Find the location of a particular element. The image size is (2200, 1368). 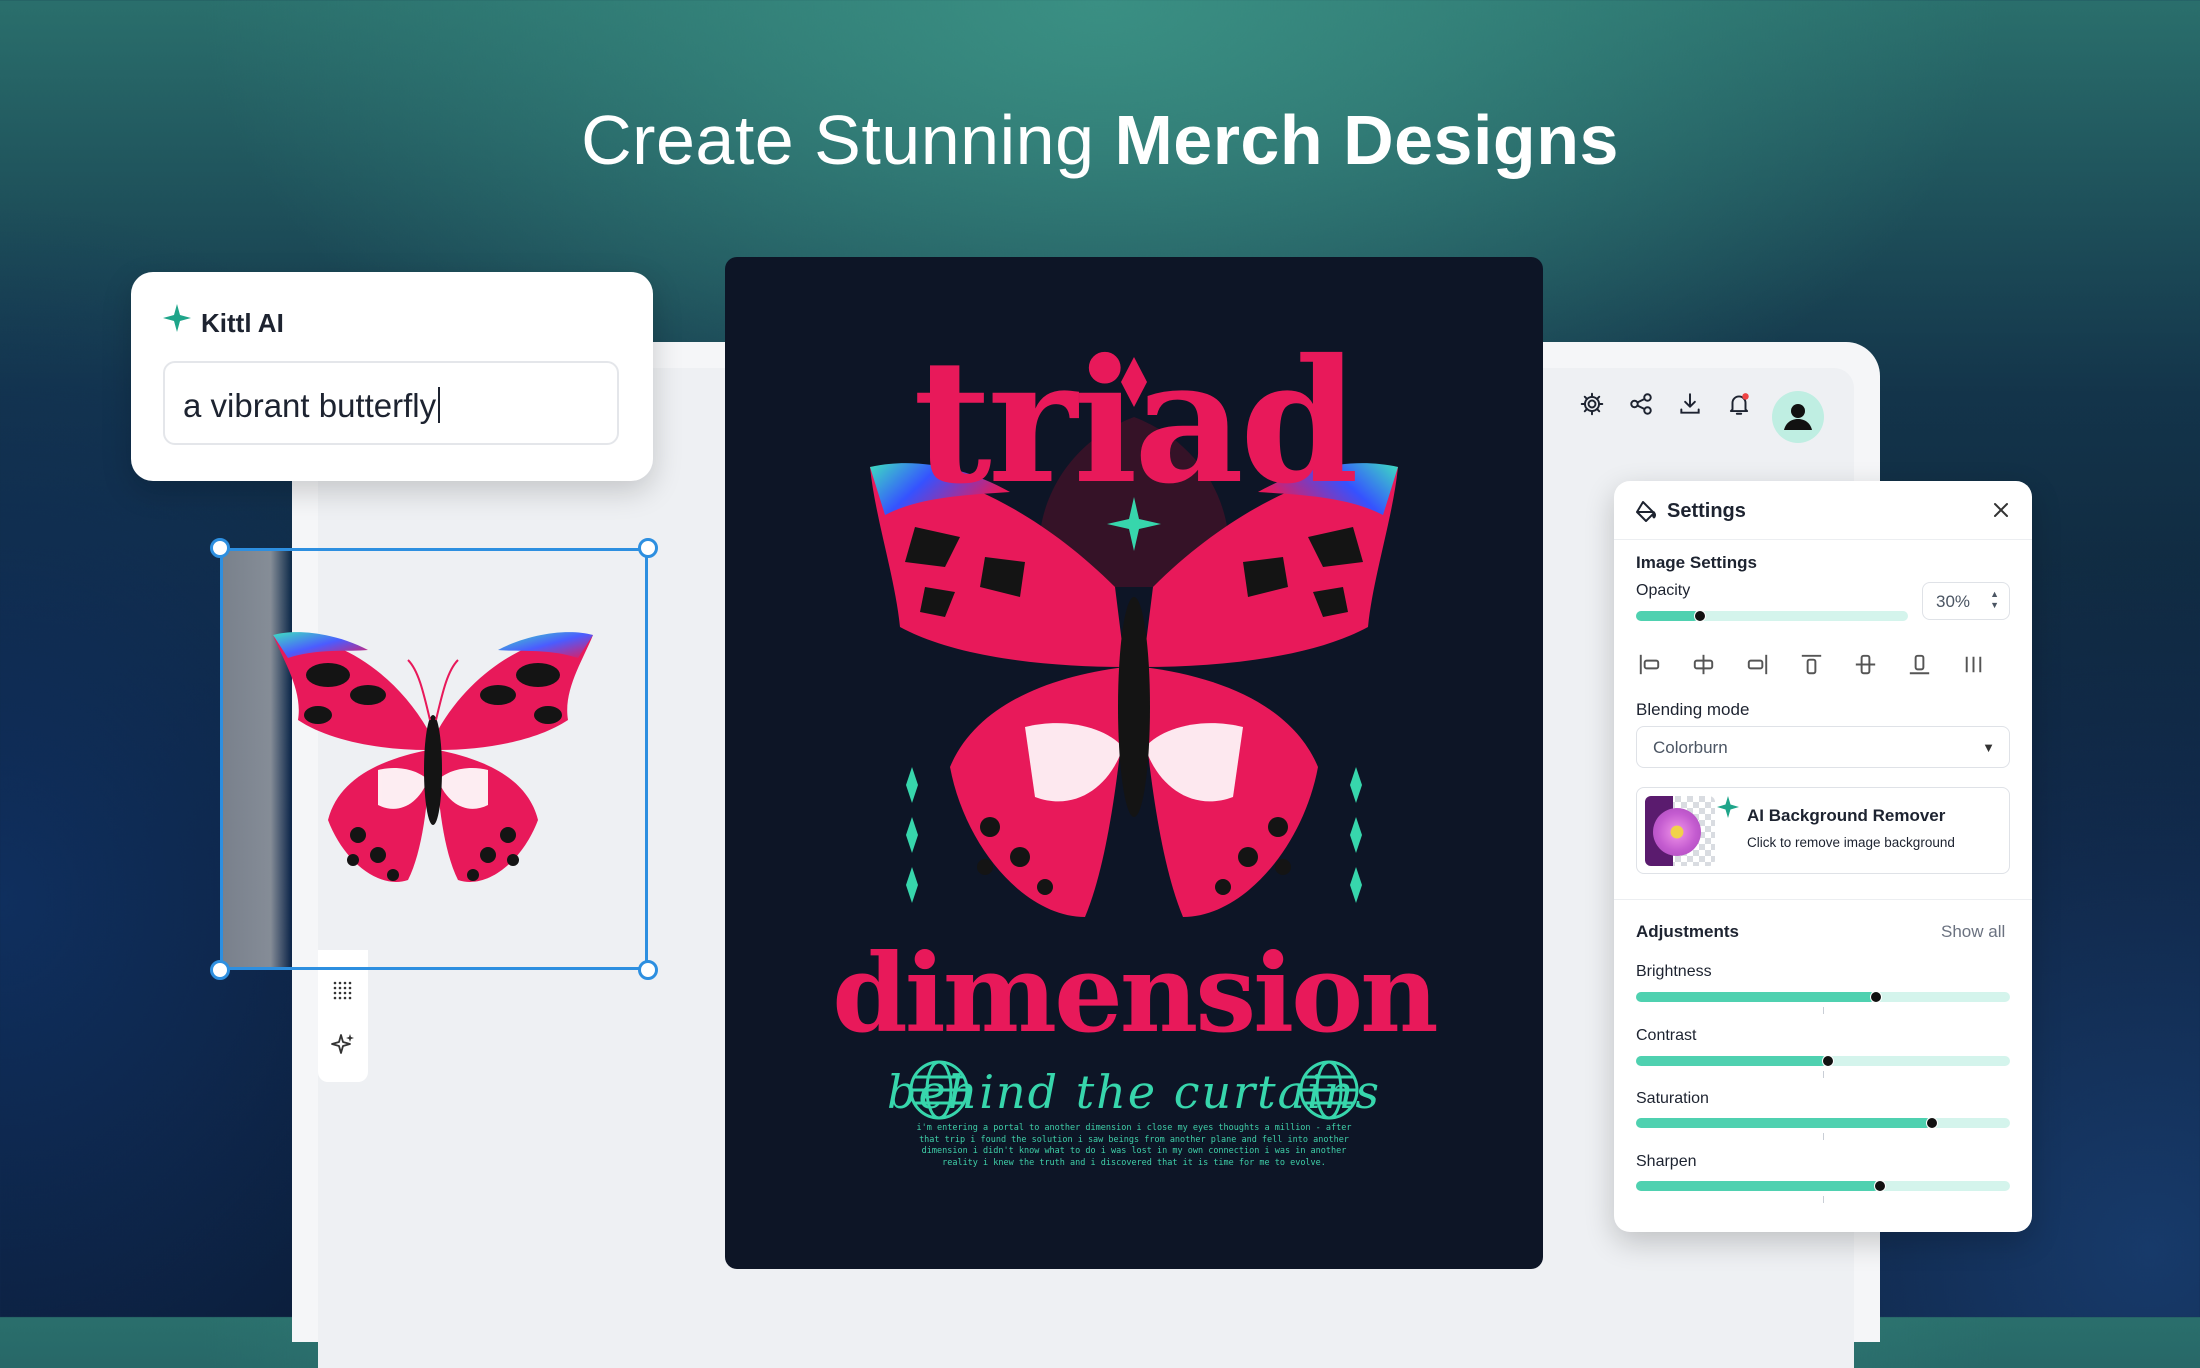

resize-handle-top-right is located at coordinates (648, 548).